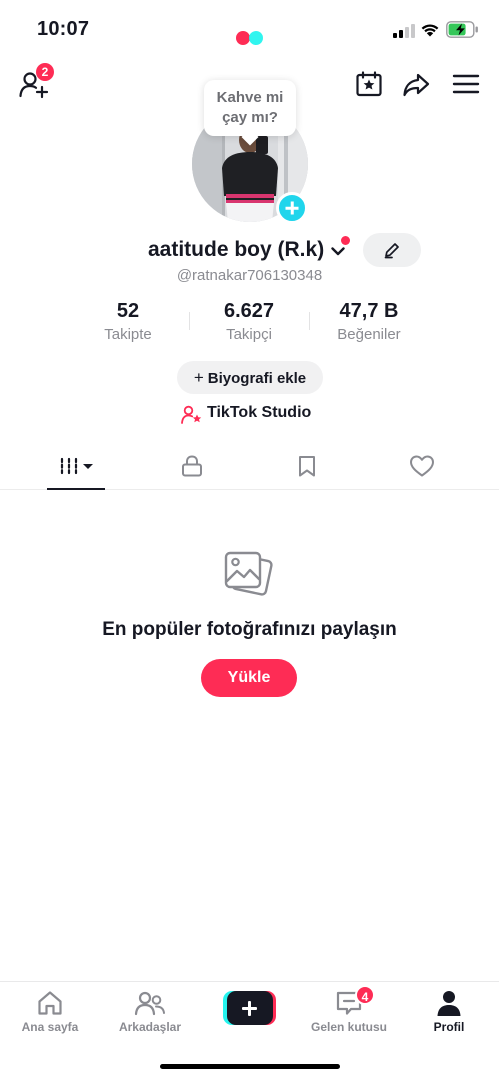  Describe the element at coordinates (348, 1027) in the screenshot. I see `nav-label: Gelen kutusu` at that location.